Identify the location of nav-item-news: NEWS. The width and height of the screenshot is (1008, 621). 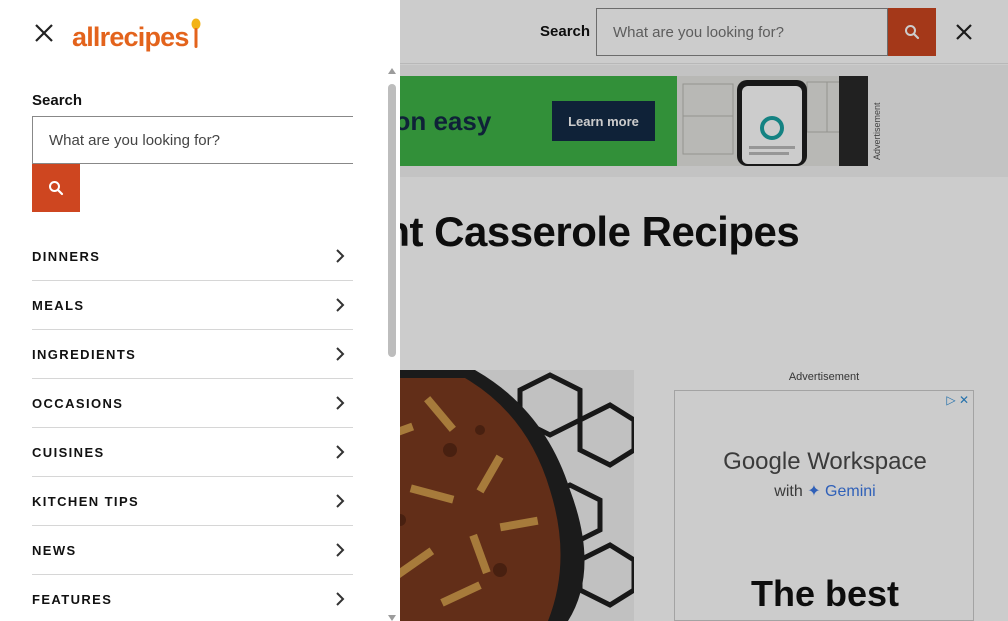
(192, 550).